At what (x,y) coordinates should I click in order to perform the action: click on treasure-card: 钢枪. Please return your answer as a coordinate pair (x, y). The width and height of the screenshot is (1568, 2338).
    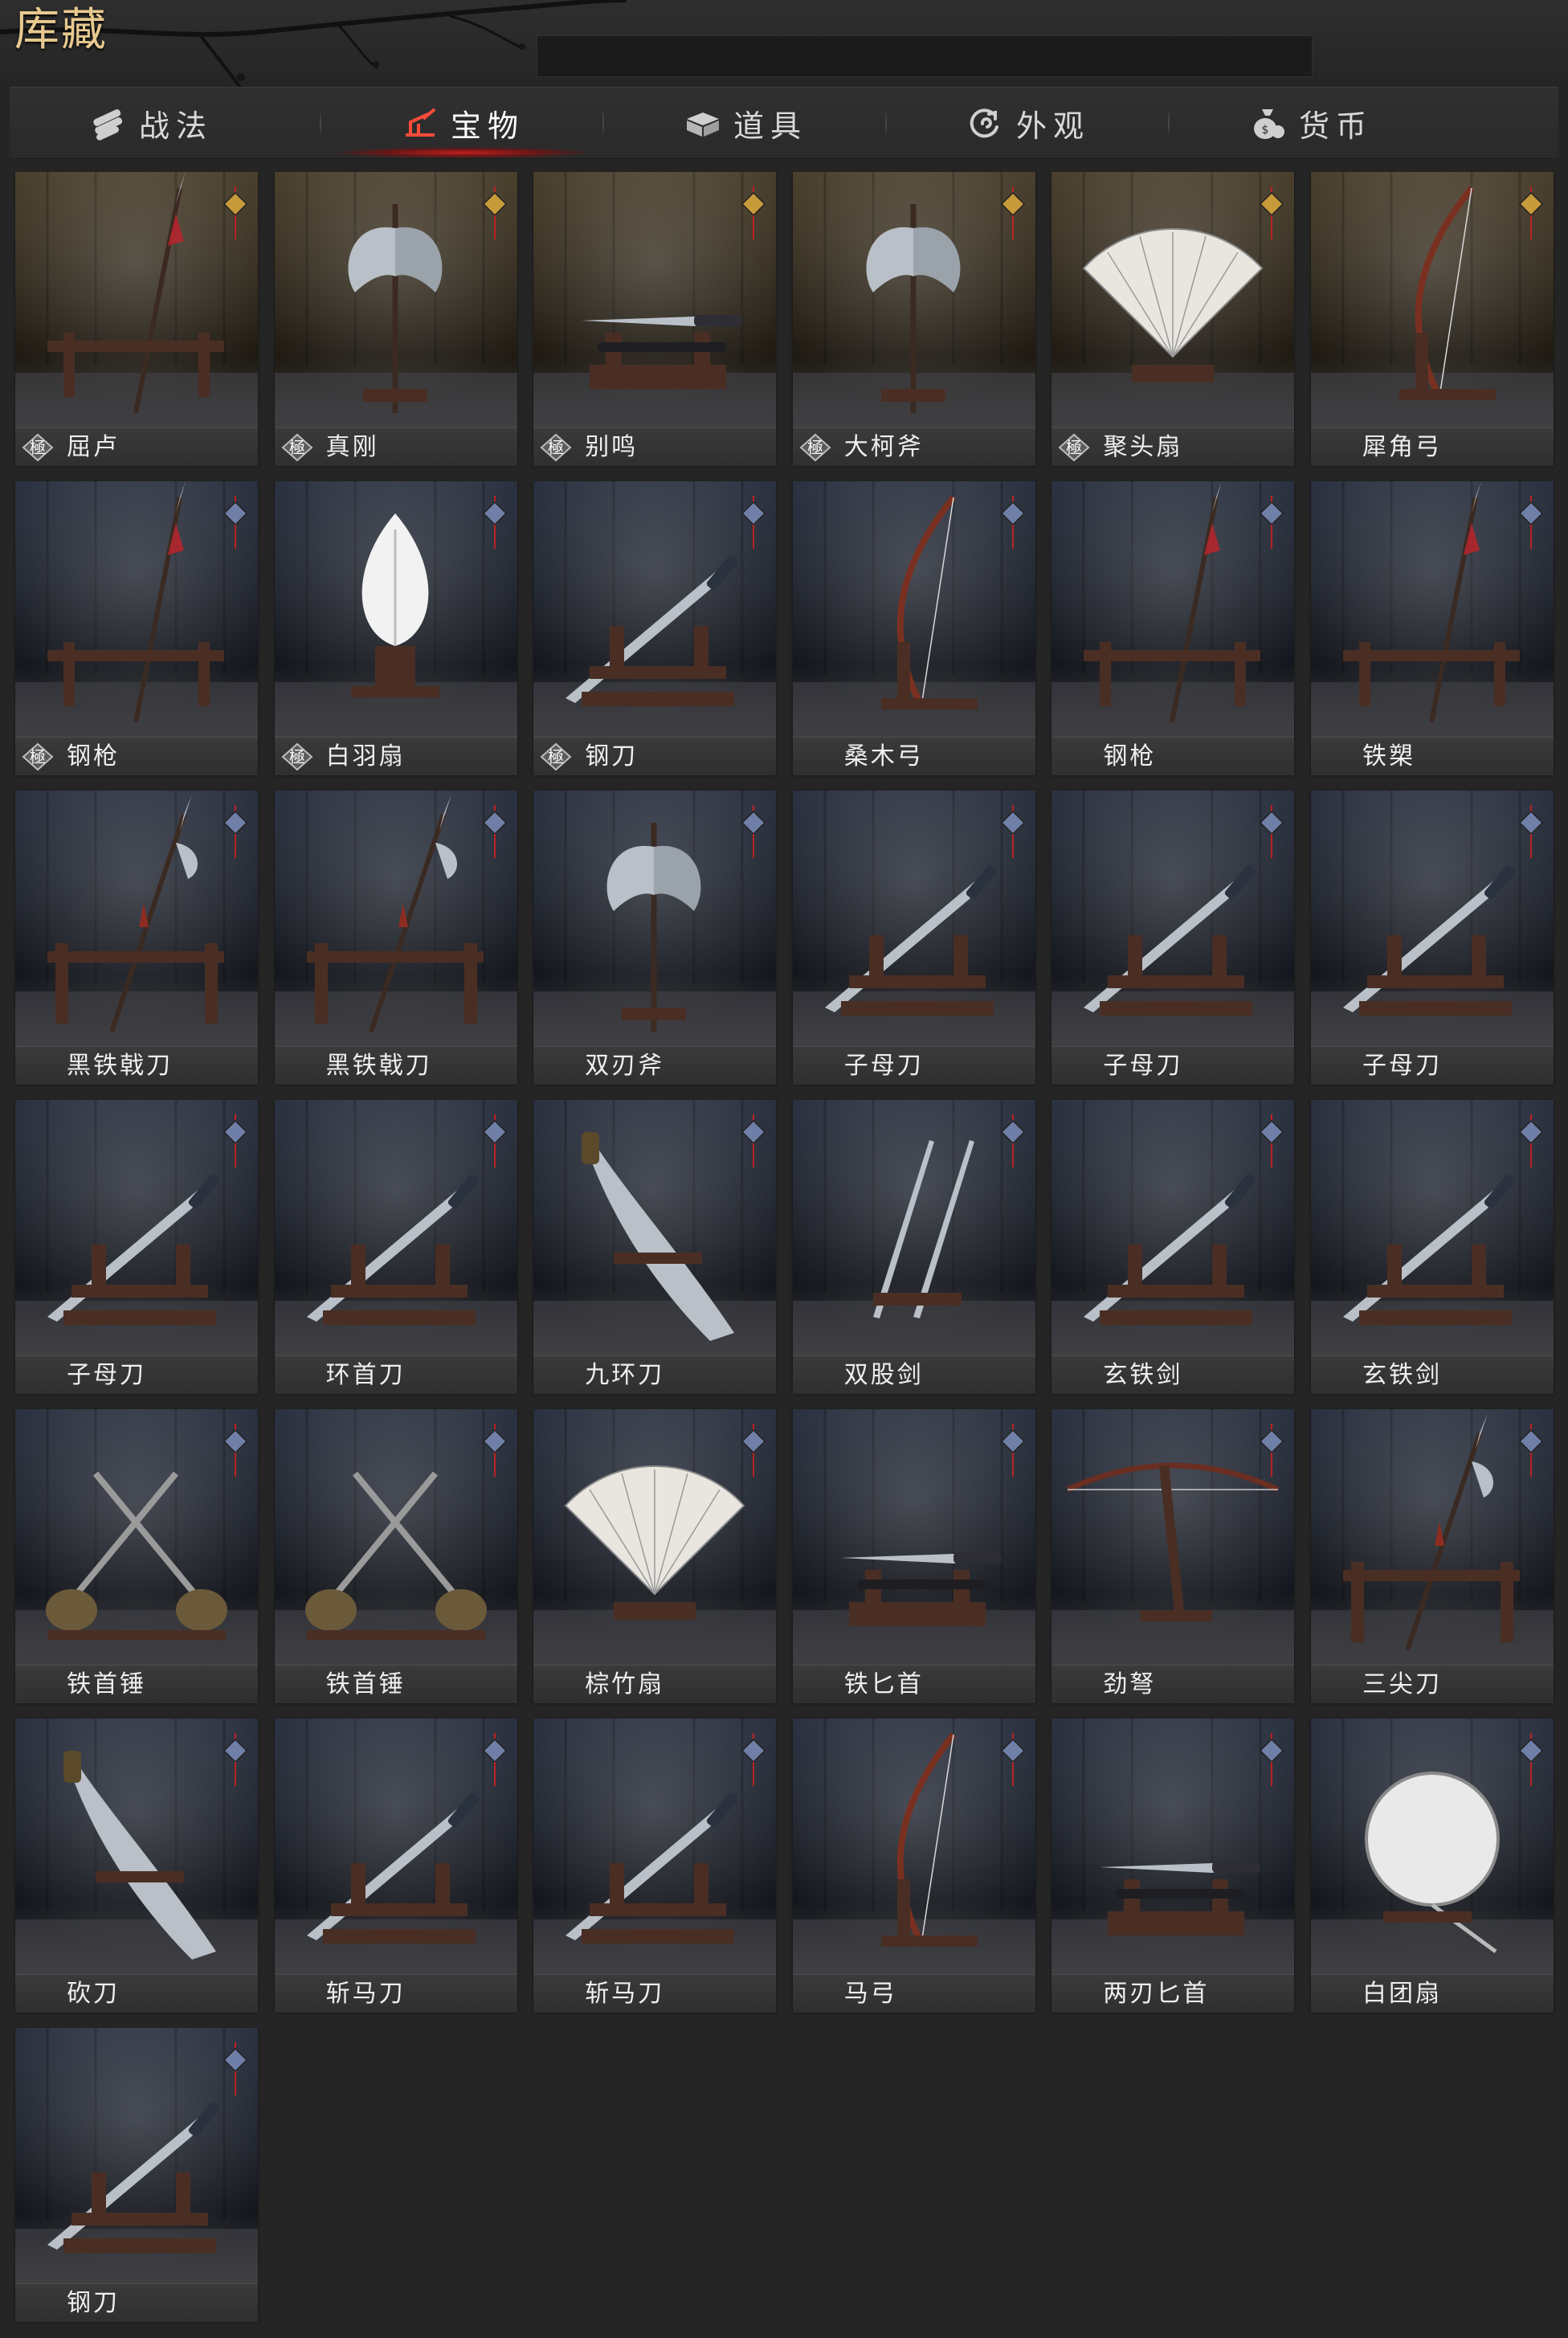
    Looking at the image, I should click on (1173, 628).